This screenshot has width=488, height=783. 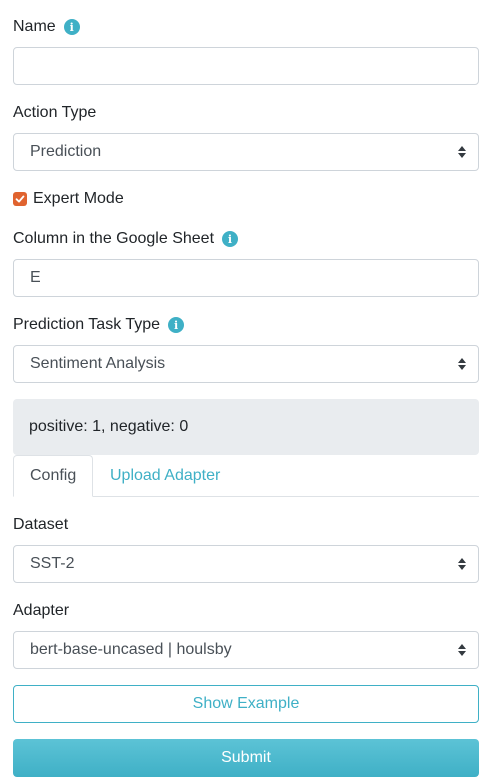 What do you see at coordinates (53, 476) in the screenshot?
I see `tab-config: Config` at bounding box center [53, 476].